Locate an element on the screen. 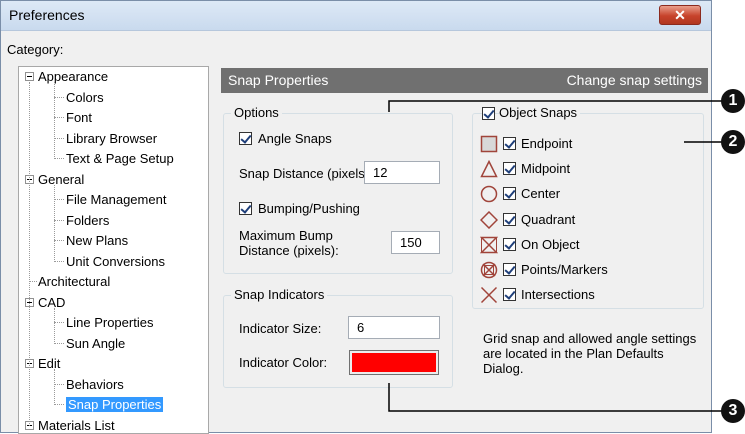 The height and width of the screenshot is (434, 745). object-snap-label: Points/Markers is located at coordinates (564, 269).